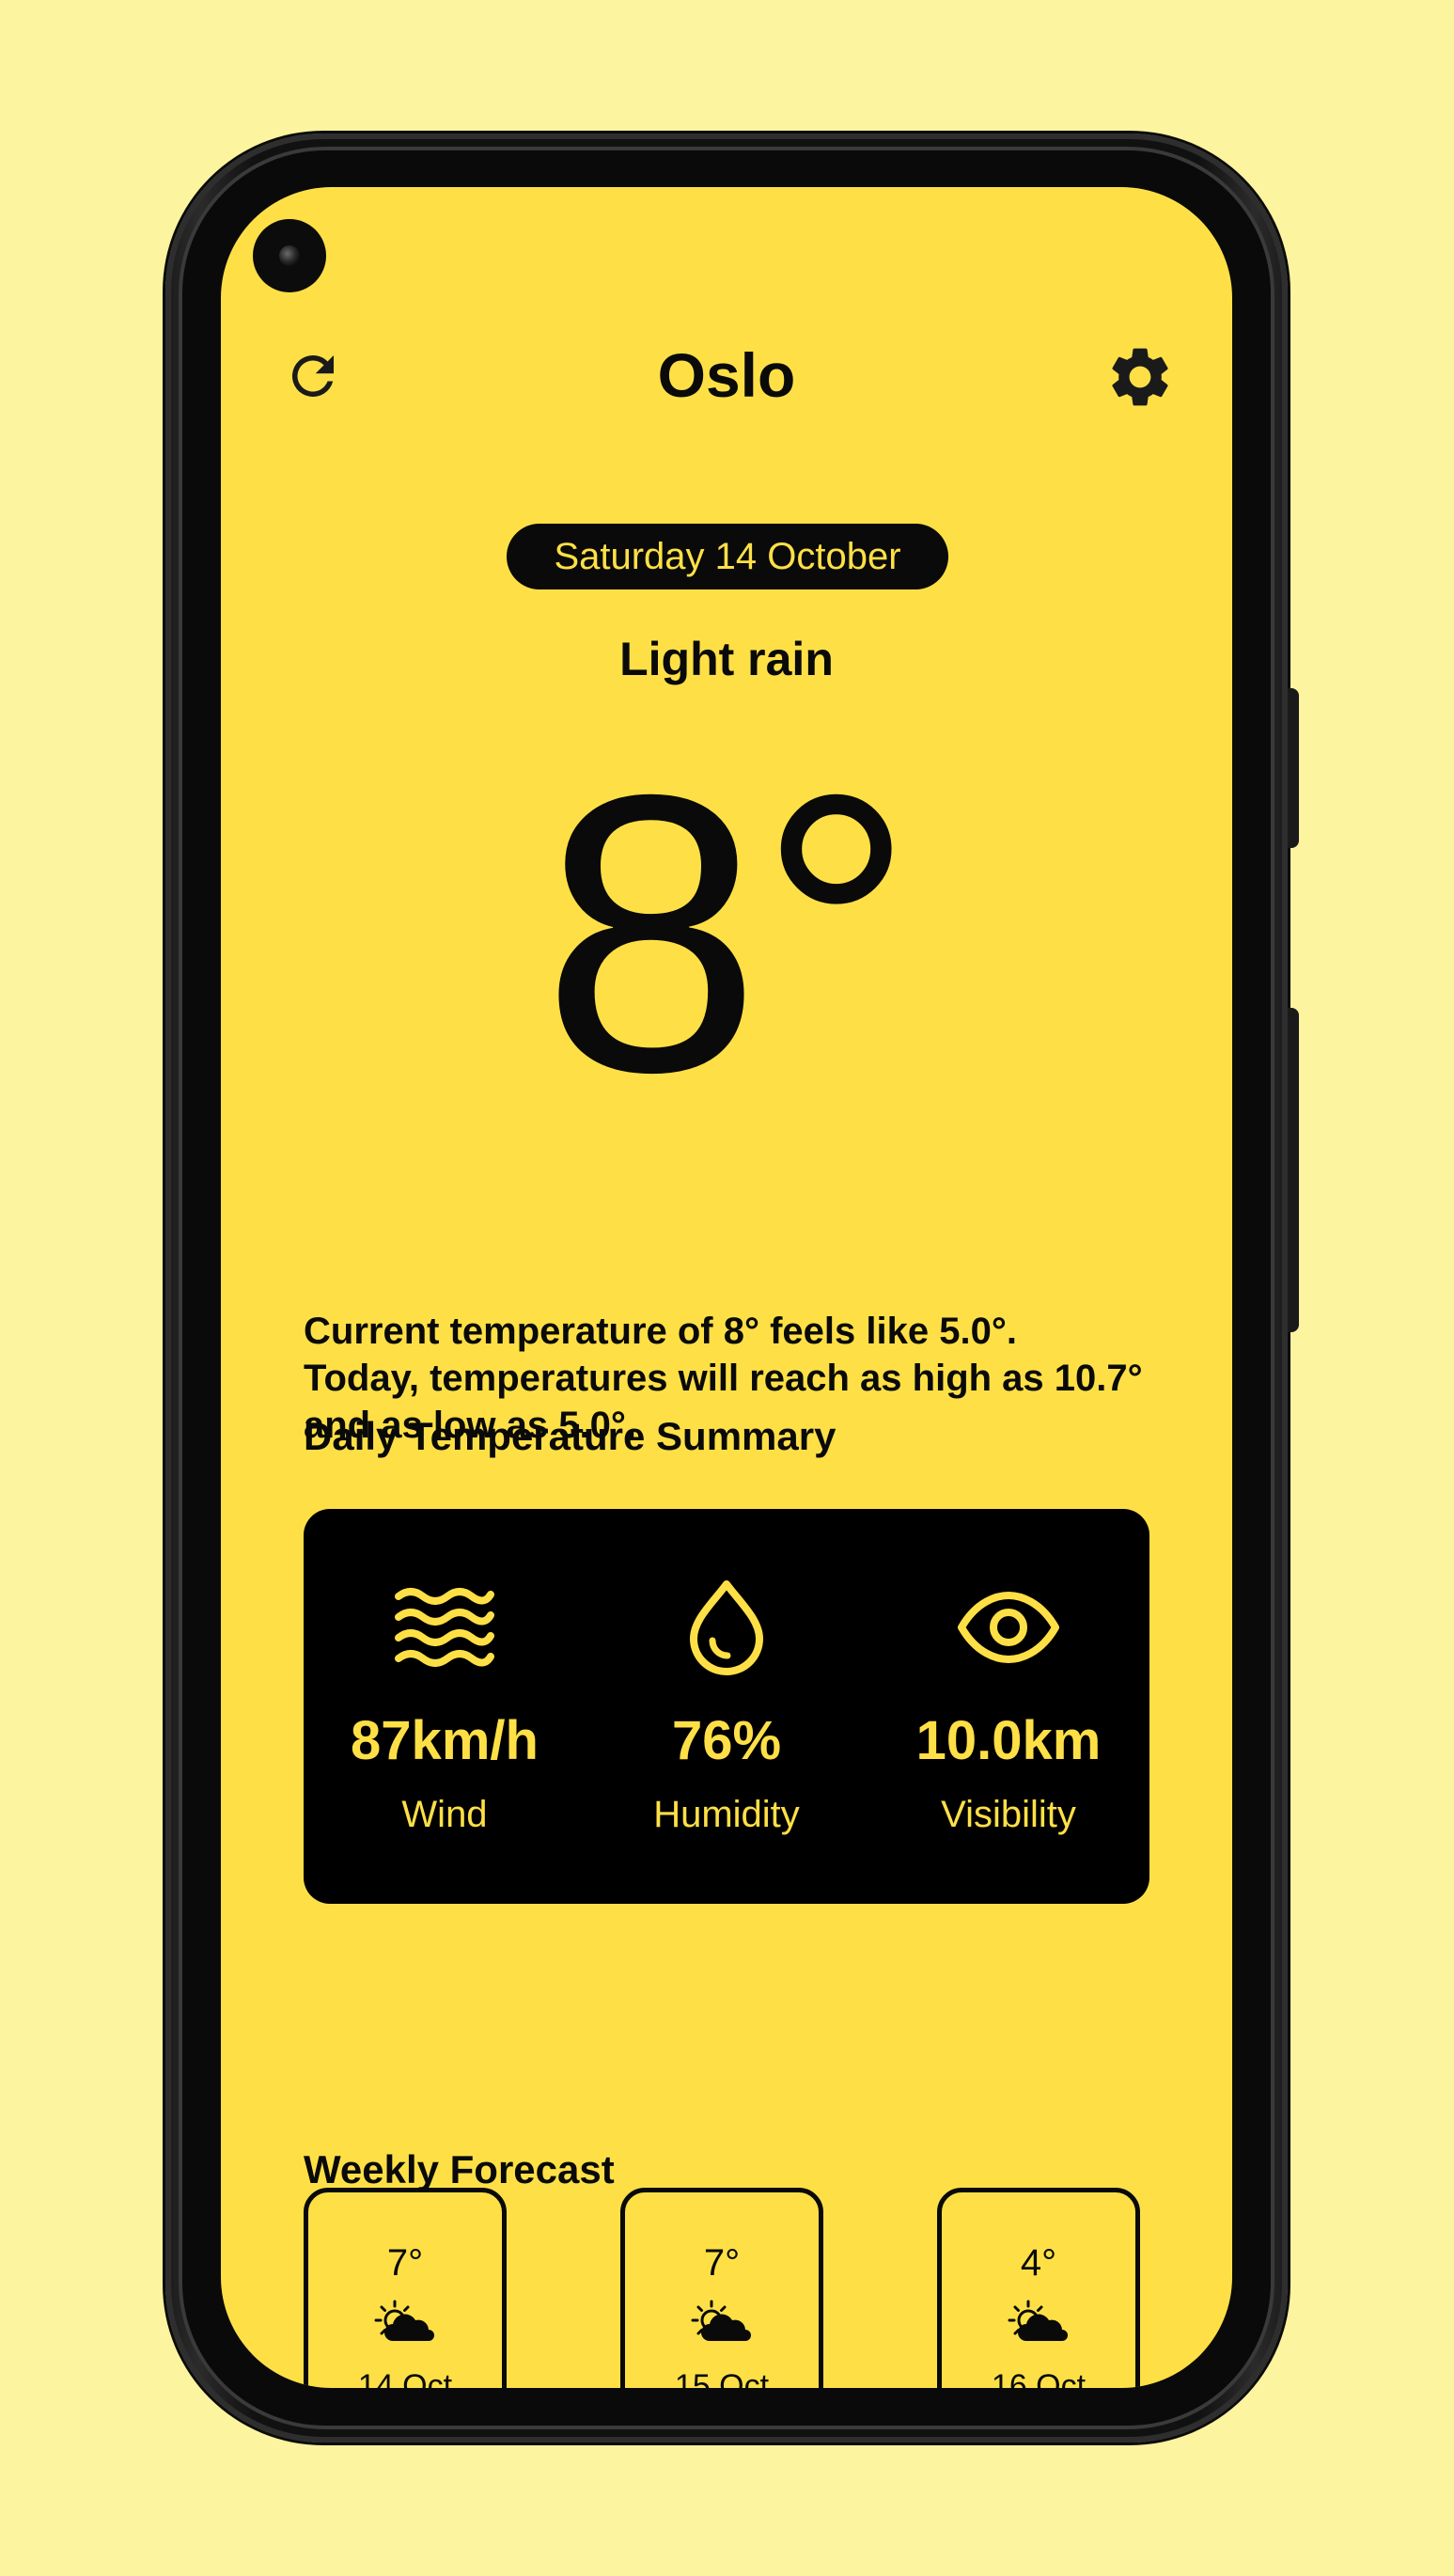  Describe the element at coordinates (289, 256) in the screenshot. I see `front-camera` at that location.